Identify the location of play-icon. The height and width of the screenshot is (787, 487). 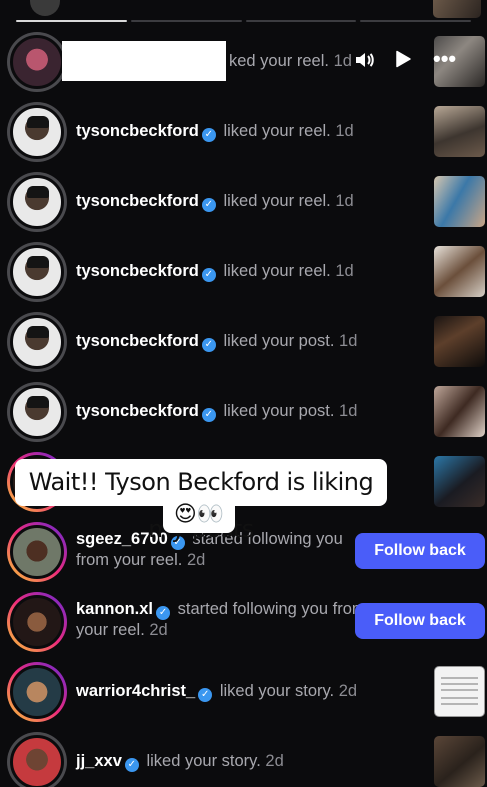
(403, 59).